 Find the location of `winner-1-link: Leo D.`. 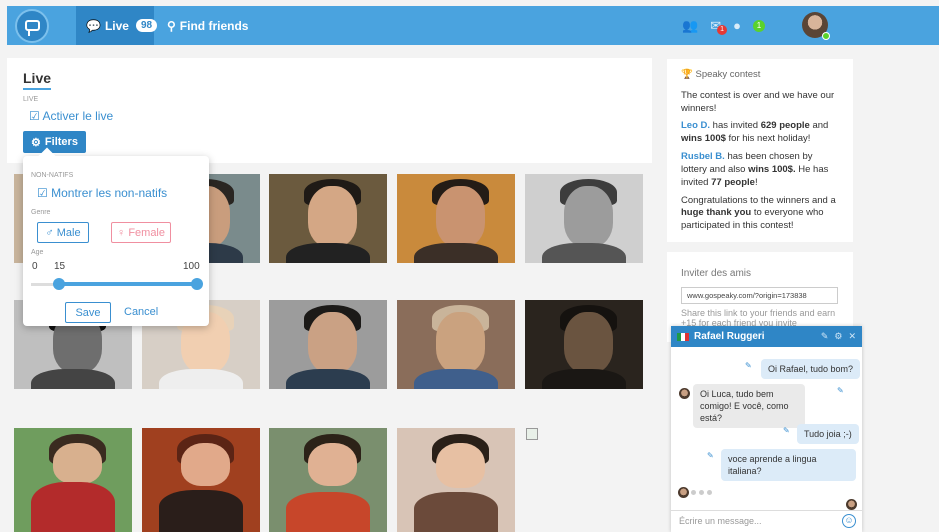

winner-1-link: Leo D. is located at coordinates (695, 125).